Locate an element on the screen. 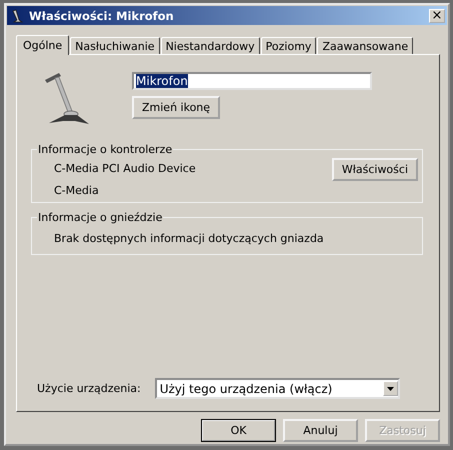 This screenshot has width=453, height=450. group-title: Informacje o gnieździe is located at coordinates (100, 217).